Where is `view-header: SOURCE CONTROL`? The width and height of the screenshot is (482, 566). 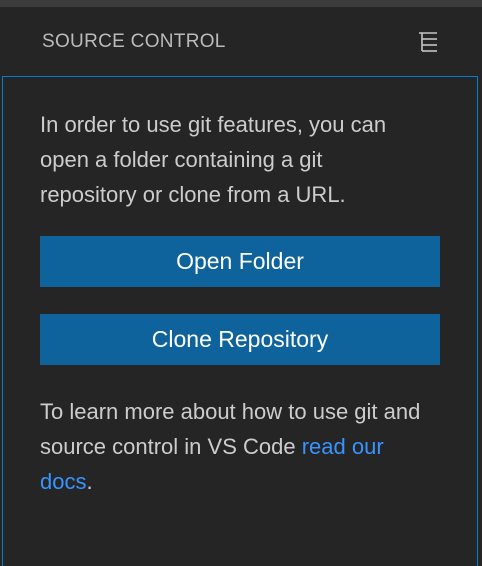 view-header: SOURCE CONTROL is located at coordinates (241, 41).